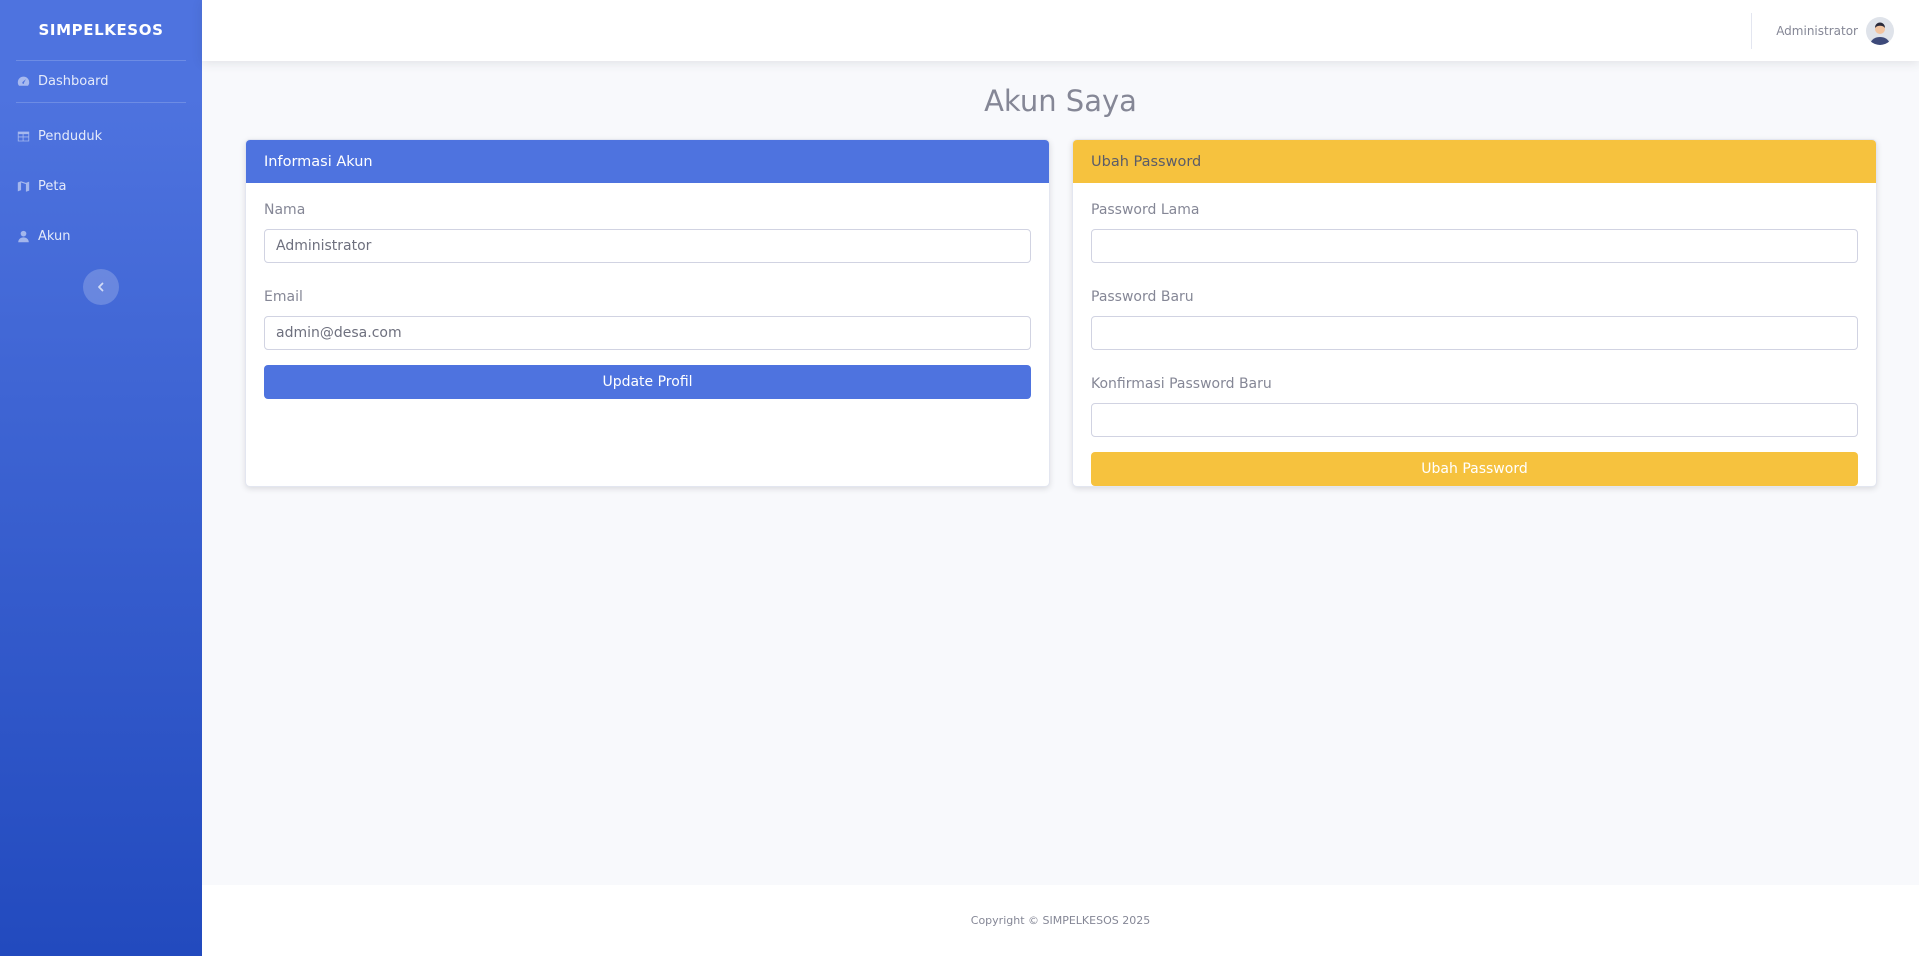 The image size is (1919, 956). Describe the element at coordinates (1060, 101) in the screenshot. I see `page-title: Akun Saya` at that location.